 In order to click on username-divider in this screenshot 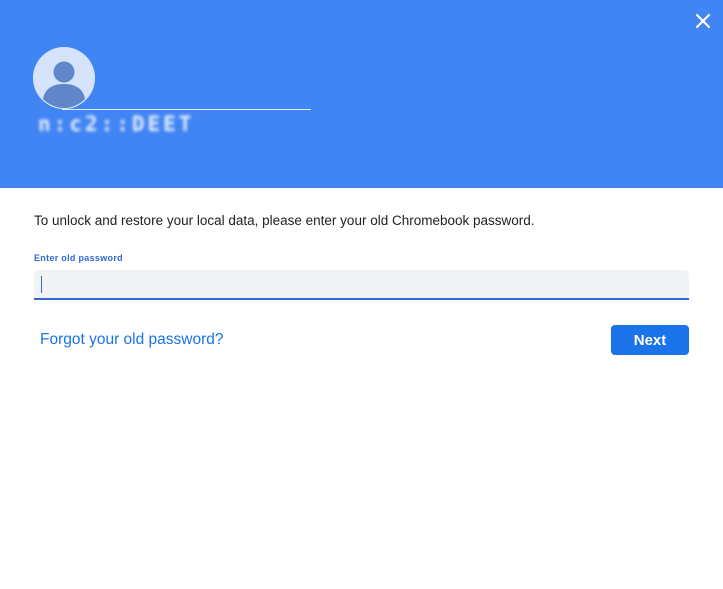, I will do `click(186, 109)`.